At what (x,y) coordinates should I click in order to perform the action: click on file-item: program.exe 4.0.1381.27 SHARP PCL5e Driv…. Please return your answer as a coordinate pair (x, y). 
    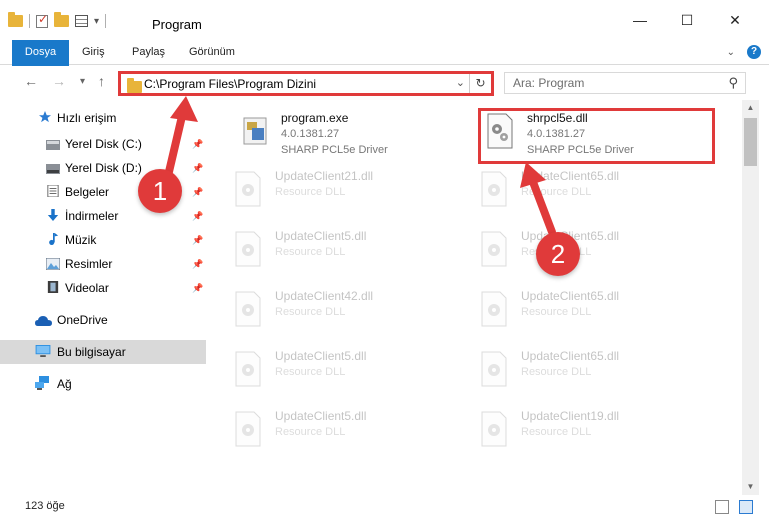
    Looking at the image, I should click on (353, 136).